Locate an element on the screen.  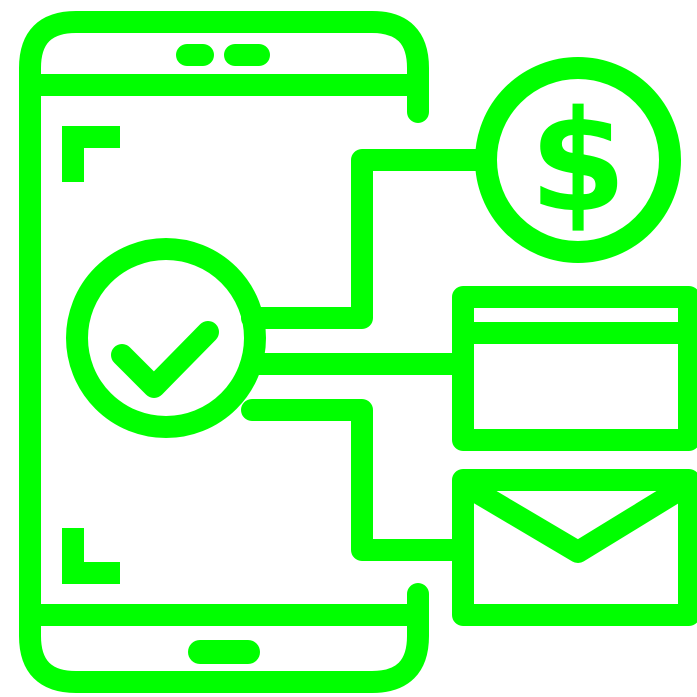
envelope-icon is located at coordinates (574, 547).